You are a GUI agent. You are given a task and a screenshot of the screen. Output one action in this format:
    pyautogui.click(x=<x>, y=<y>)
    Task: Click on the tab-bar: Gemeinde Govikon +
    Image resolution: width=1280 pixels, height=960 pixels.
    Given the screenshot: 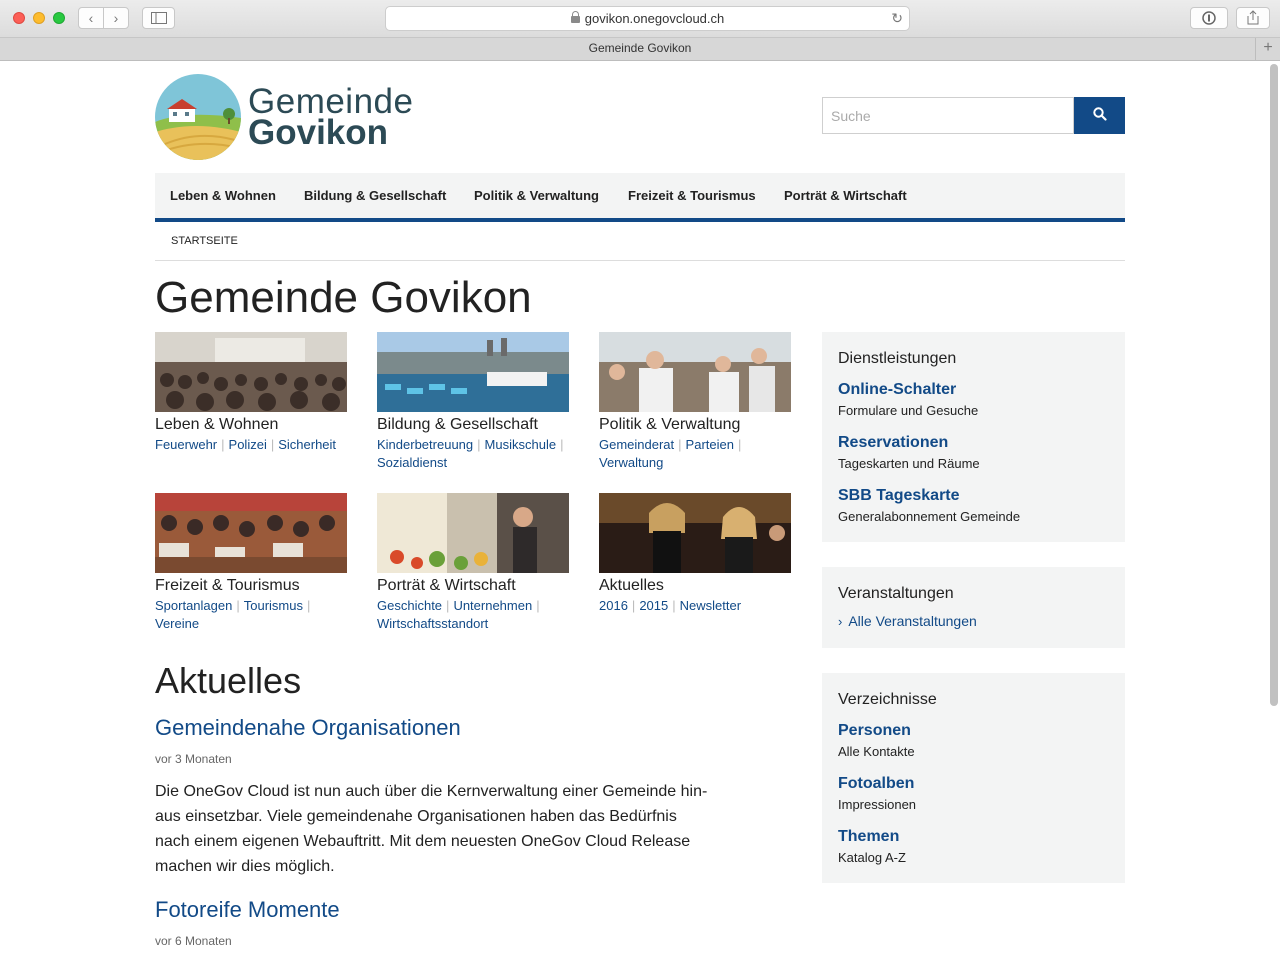 What is the action you would take?
    pyautogui.click(x=640, y=49)
    